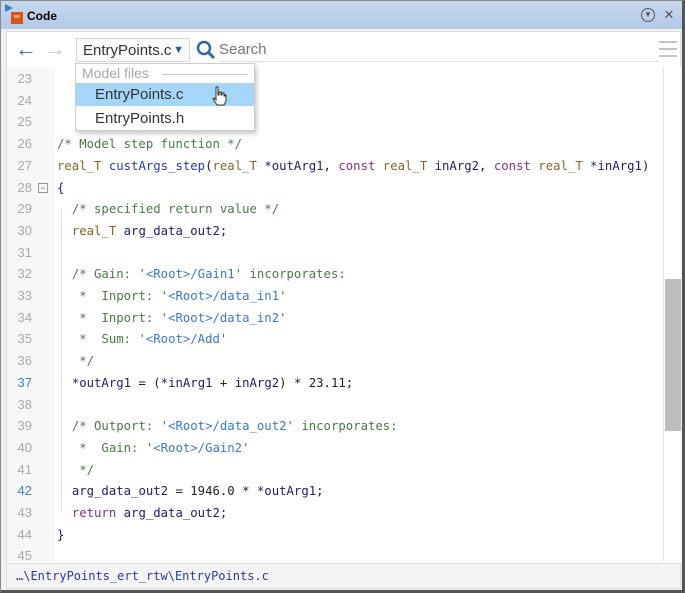  I want to click on simulink-code-icon, so click(14, 14).